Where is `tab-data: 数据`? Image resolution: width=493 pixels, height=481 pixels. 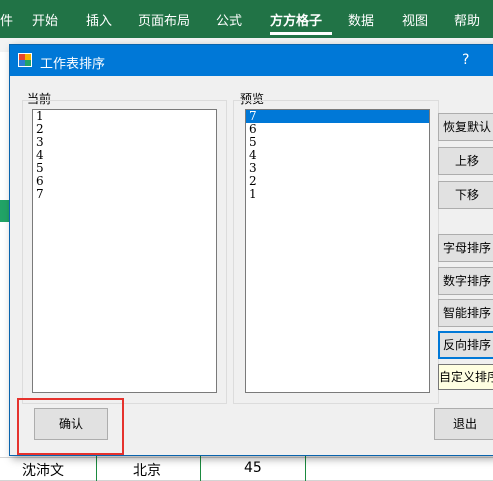
tab-data: 数据 is located at coordinates (361, 19).